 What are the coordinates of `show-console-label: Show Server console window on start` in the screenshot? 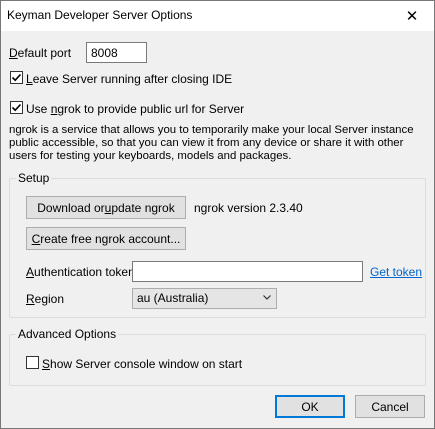 It's located at (142, 364).